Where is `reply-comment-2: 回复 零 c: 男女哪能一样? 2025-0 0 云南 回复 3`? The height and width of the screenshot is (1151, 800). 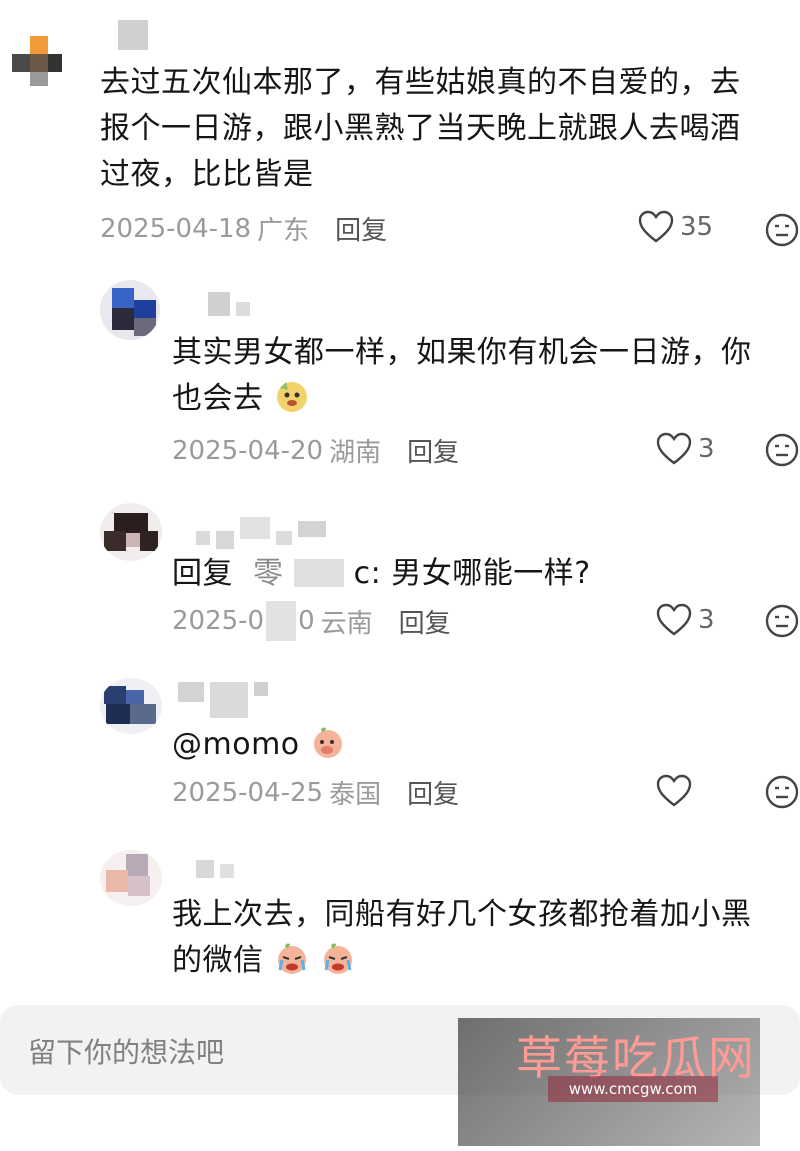 reply-comment-2: 回复 零 c: 男女哪能一样? 2025-0 0 云南 回复 3 is located at coordinates (400, 575).